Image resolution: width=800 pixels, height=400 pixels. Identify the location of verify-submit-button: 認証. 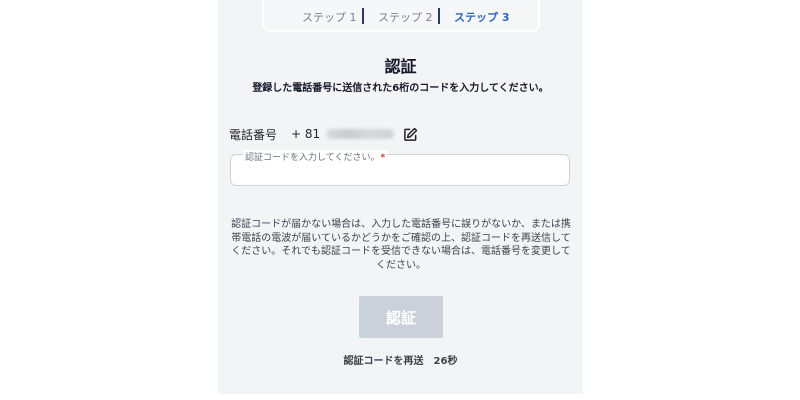
(401, 317).